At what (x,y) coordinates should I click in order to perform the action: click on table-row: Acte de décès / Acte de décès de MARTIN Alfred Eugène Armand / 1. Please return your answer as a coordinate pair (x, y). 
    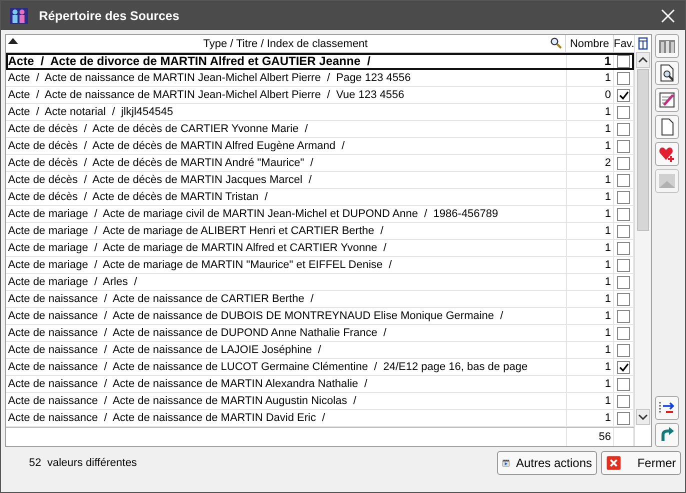
    Looking at the image, I should click on (320, 146).